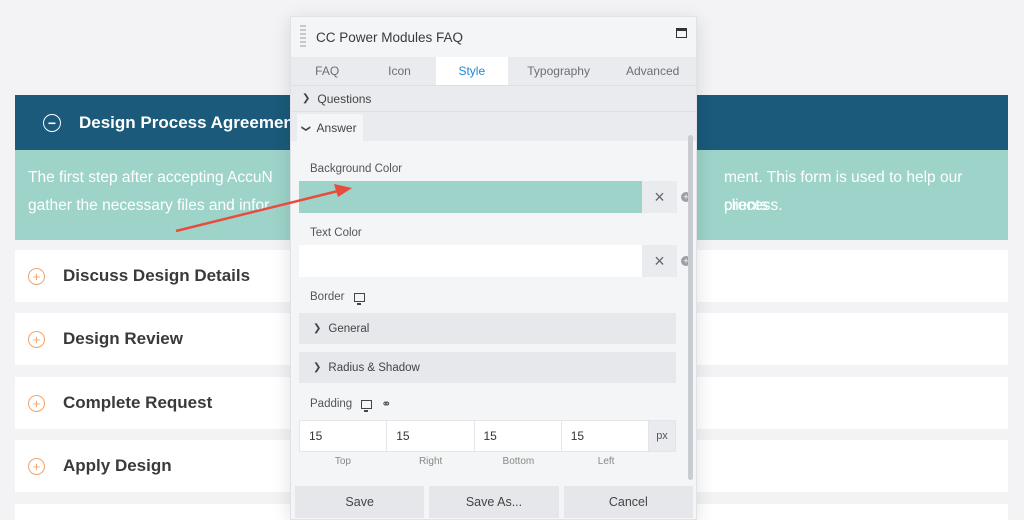 Image resolution: width=1024 pixels, height=520 pixels. What do you see at coordinates (493, 126) in the screenshot?
I see `section-answer-bar: ❯ Answer` at bounding box center [493, 126].